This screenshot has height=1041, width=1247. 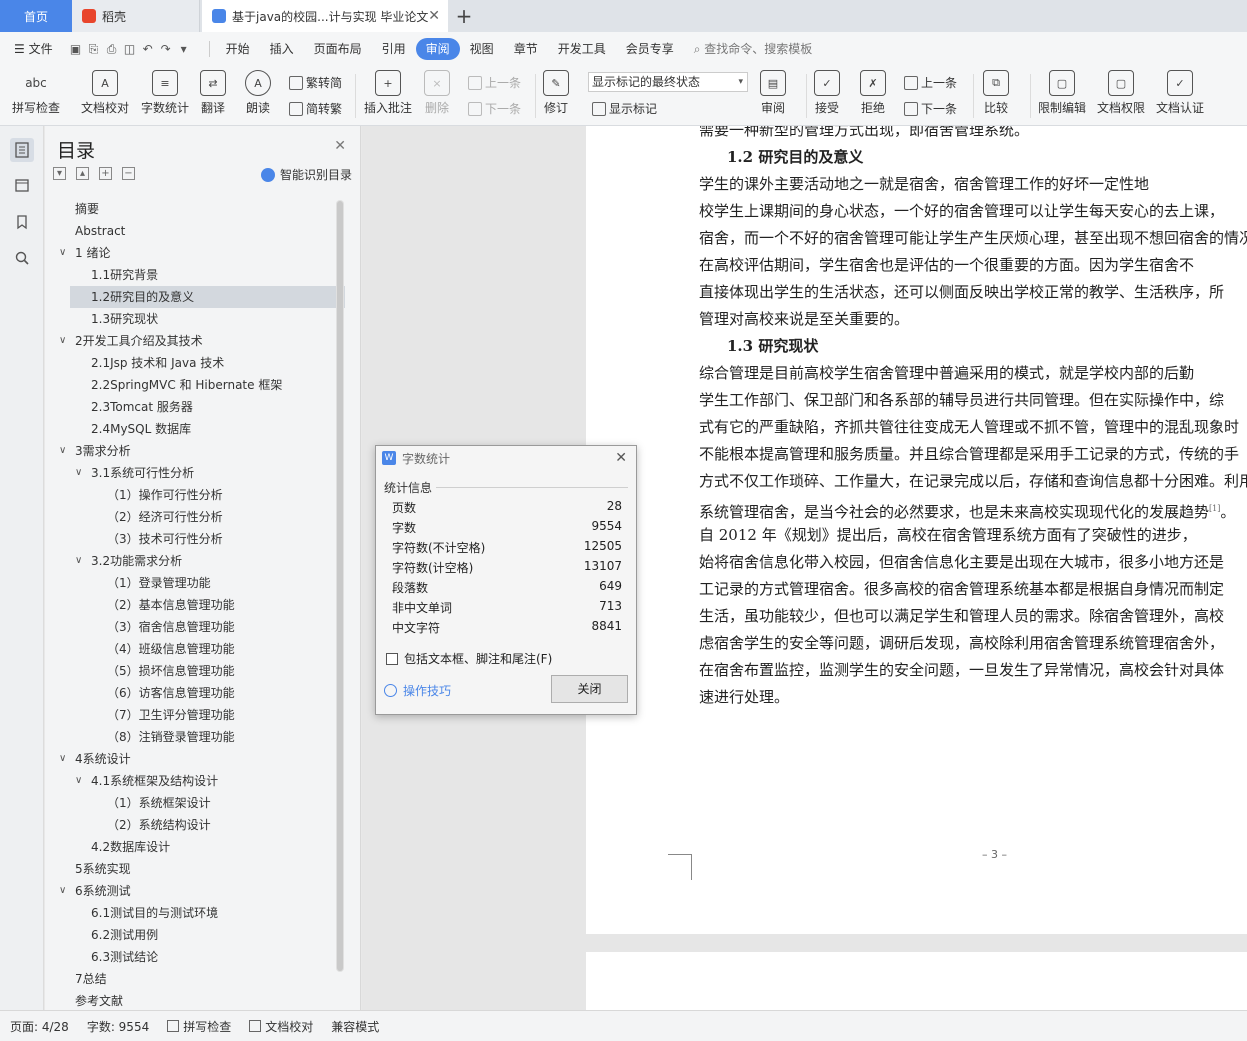 What do you see at coordinates (394, 49) in the screenshot?
I see `menu-references: 引用` at bounding box center [394, 49].